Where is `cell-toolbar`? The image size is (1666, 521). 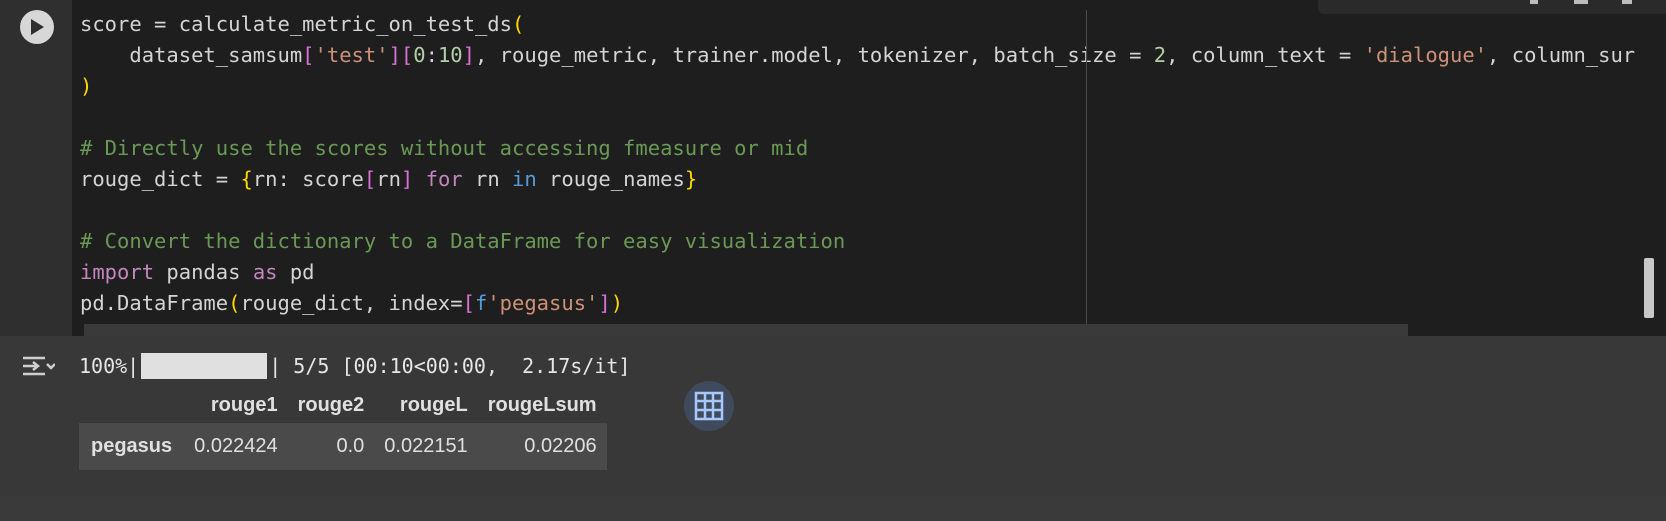
cell-toolbar is located at coordinates (1492, 7).